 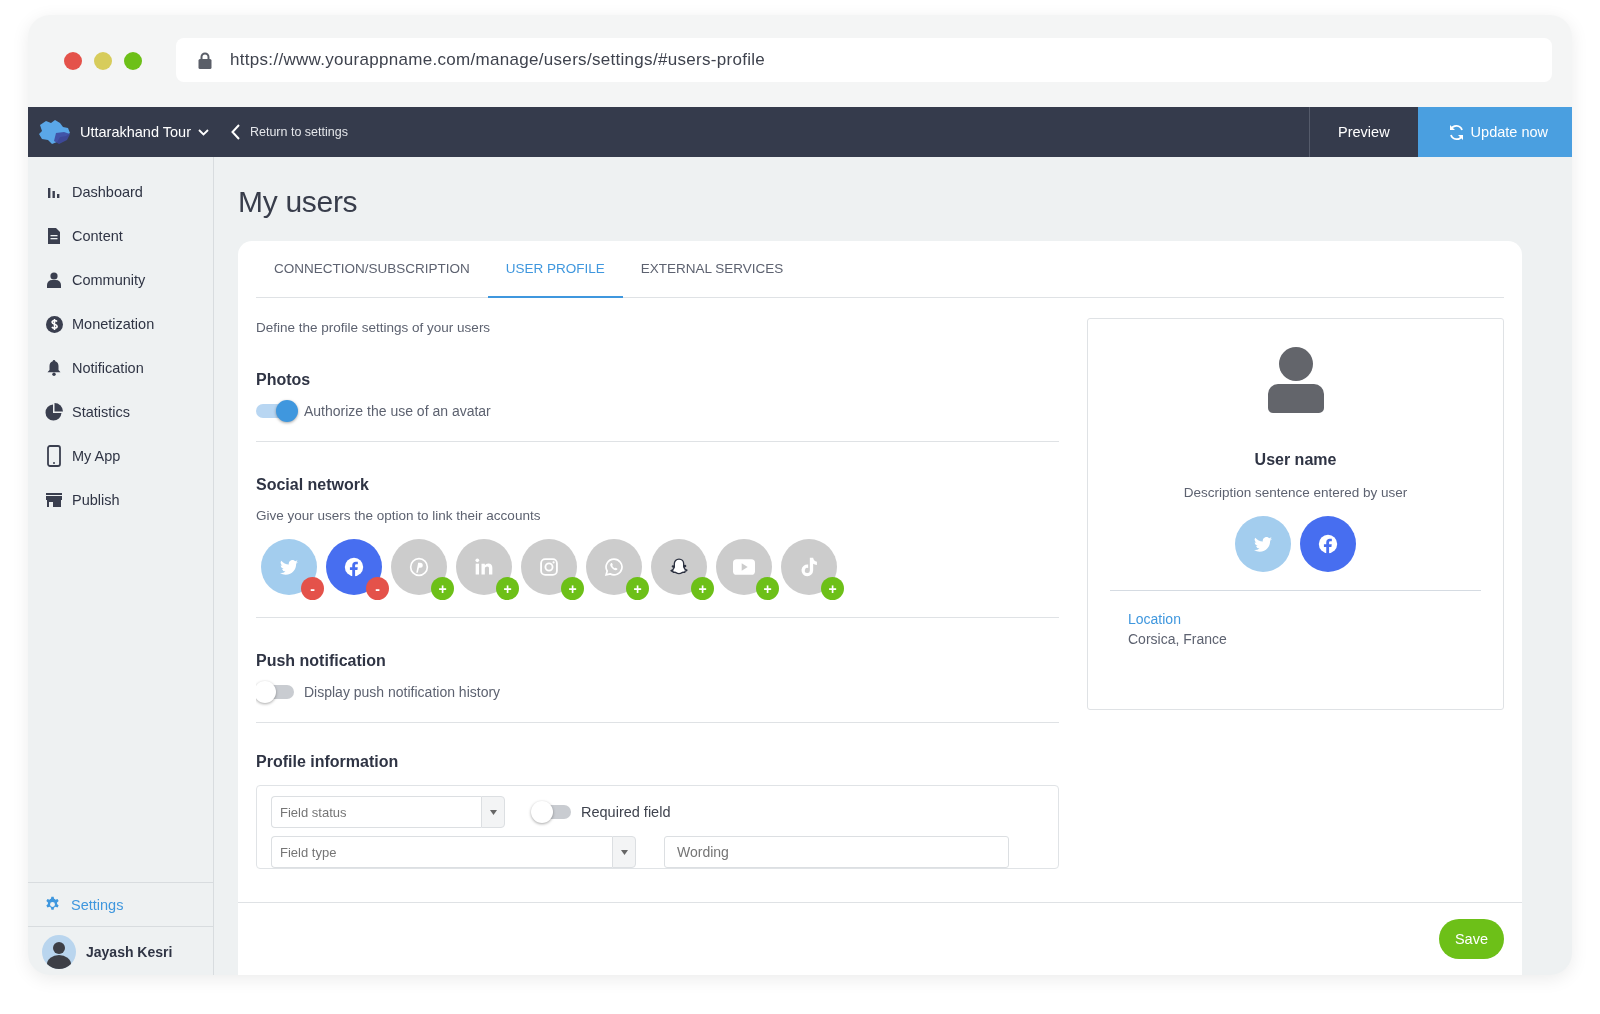 What do you see at coordinates (120, 412) in the screenshot?
I see `sidebar-item: Statistics` at bounding box center [120, 412].